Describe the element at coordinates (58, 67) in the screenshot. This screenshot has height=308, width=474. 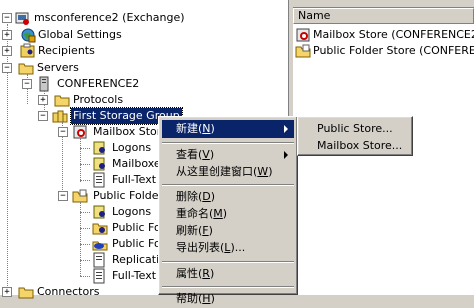
I see `tree-label: Servers` at that location.